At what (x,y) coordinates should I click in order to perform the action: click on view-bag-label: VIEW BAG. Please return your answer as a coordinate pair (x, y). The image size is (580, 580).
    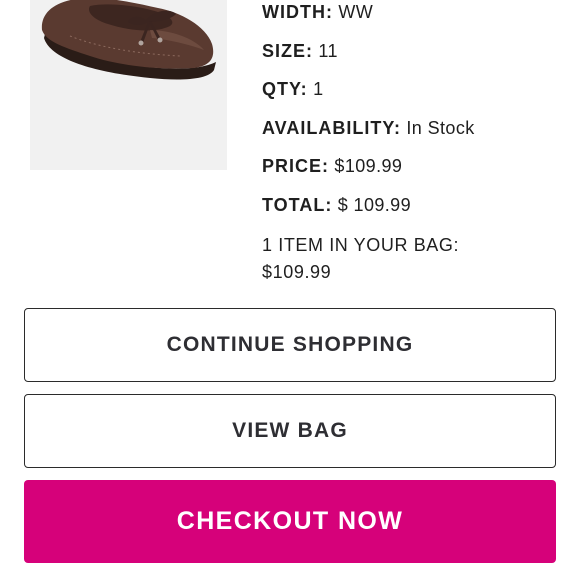
    Looking at the image, I should click on (290, 430).